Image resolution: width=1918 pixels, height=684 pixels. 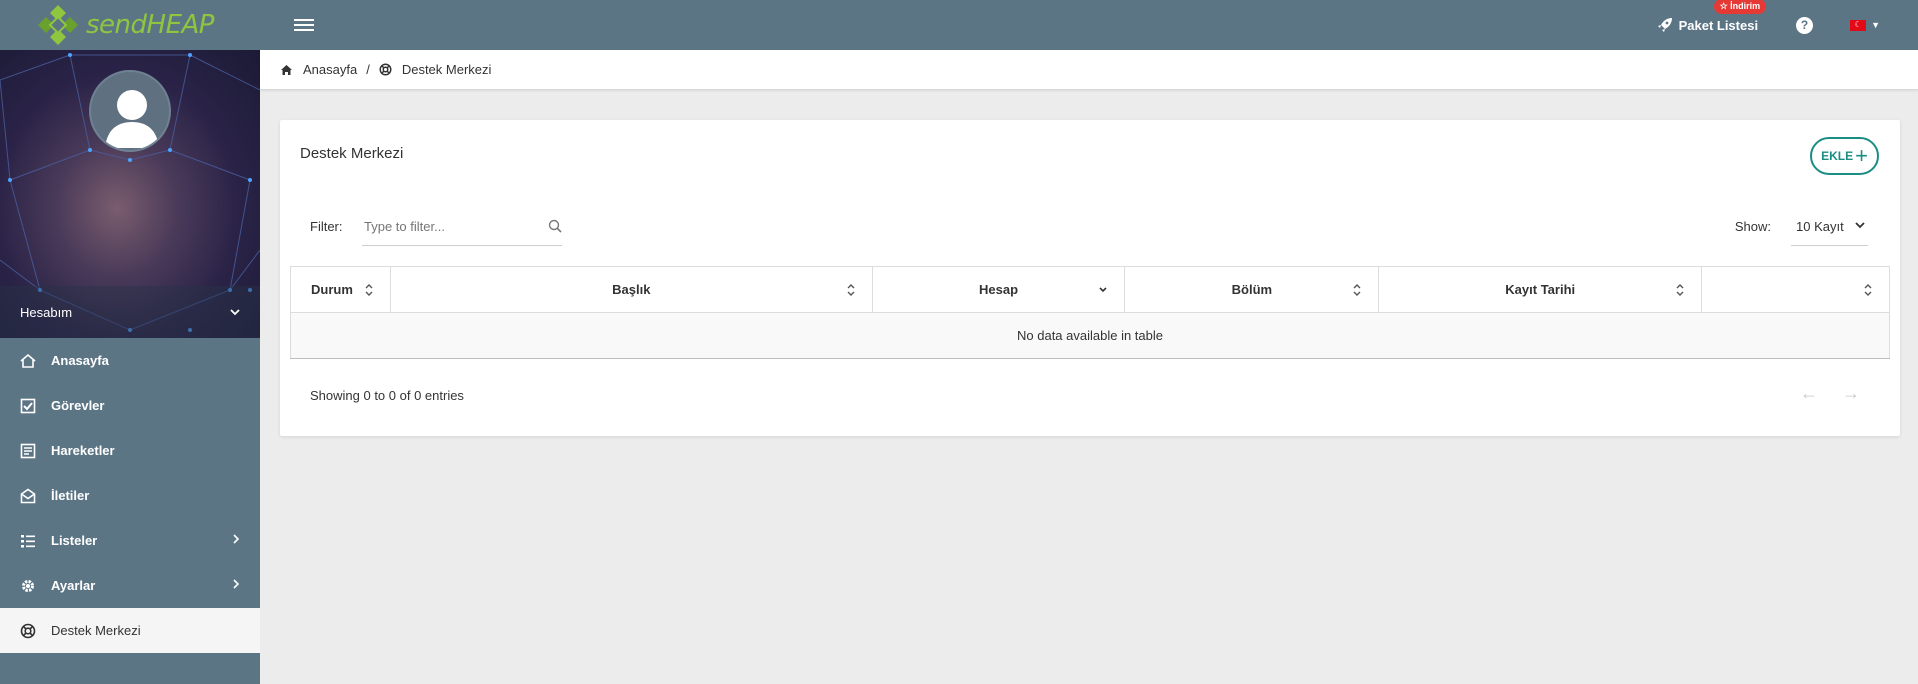 What do you see at coordinates (130, 194) in the screenshot?
I see `profile-banner: Hesabım` at bounding box center [130, 194].